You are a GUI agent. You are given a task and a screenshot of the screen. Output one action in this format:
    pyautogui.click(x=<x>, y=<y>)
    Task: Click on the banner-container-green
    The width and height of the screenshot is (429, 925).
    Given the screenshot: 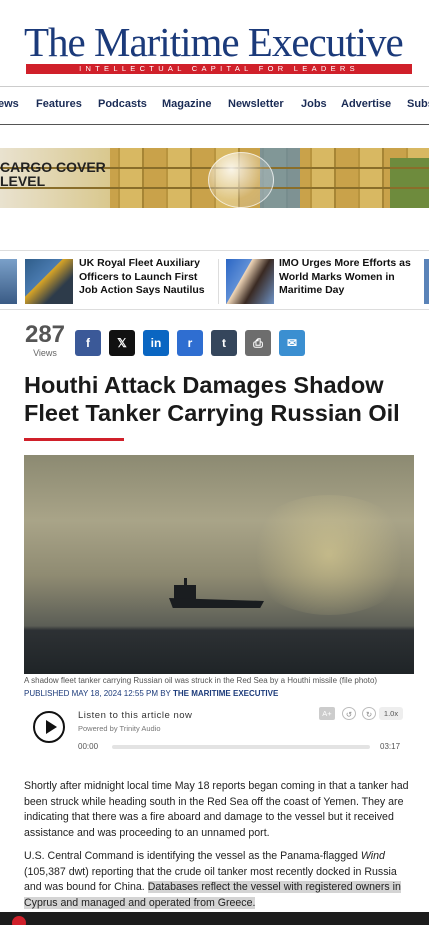 What is the action you would take?
    pyautogui.click(x=409, y=183)
    